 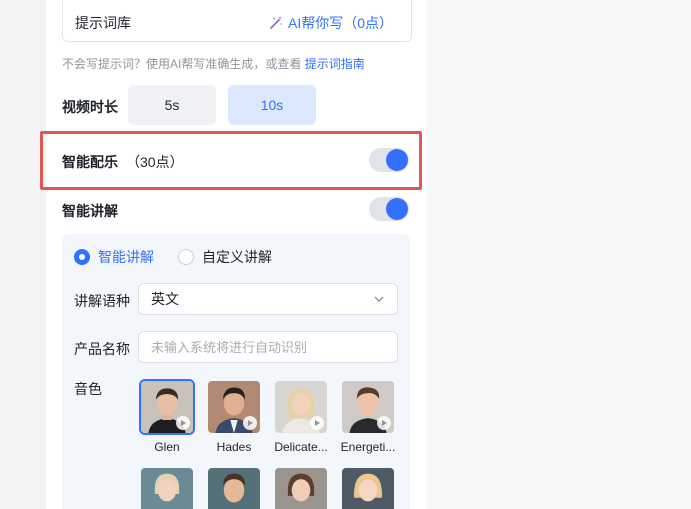 What do you see at coordinates (103, 23) in the screenshot?
I see `prompt-library-label: 提示词库` at bounding box center [103, 23].